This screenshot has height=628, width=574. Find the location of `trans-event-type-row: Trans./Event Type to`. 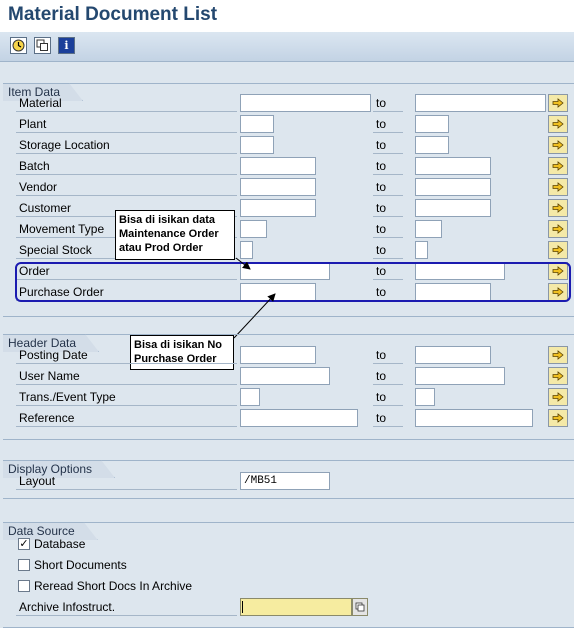

trans-event-type-row: Trans./Event Type to is located at coordinates (293, 397).